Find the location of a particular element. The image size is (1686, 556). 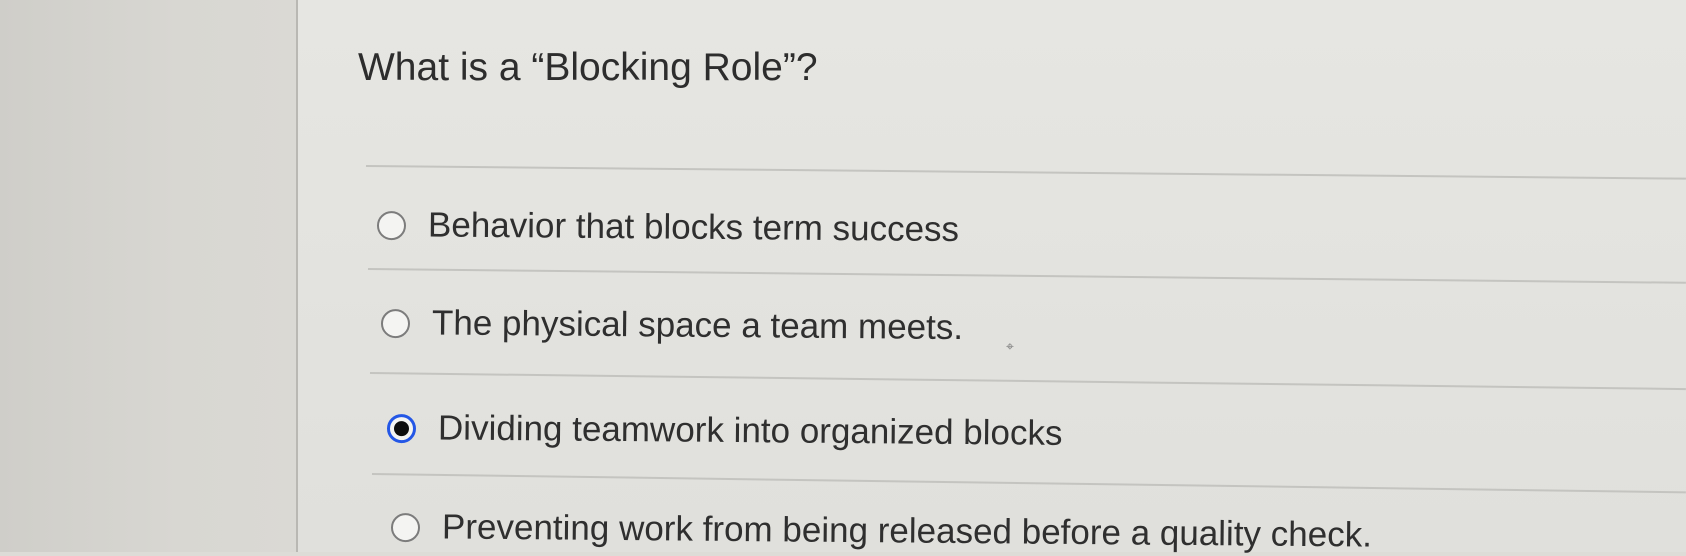

radio-button-selected-icon is located at coordinates (401, 428).